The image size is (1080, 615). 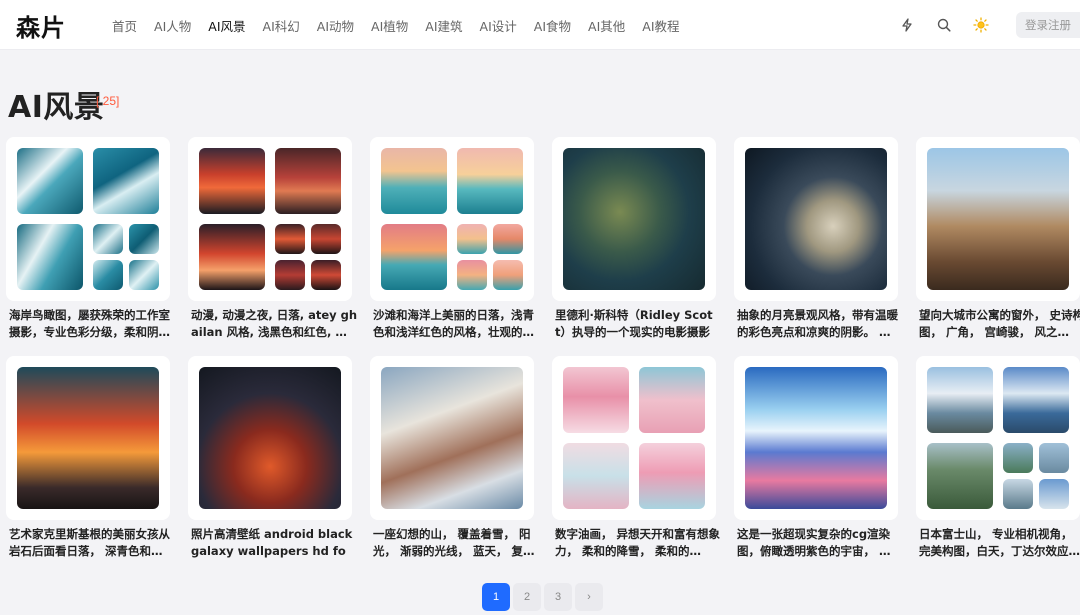 I want to click on surreal-universe-image, so click(x=816, y=438).